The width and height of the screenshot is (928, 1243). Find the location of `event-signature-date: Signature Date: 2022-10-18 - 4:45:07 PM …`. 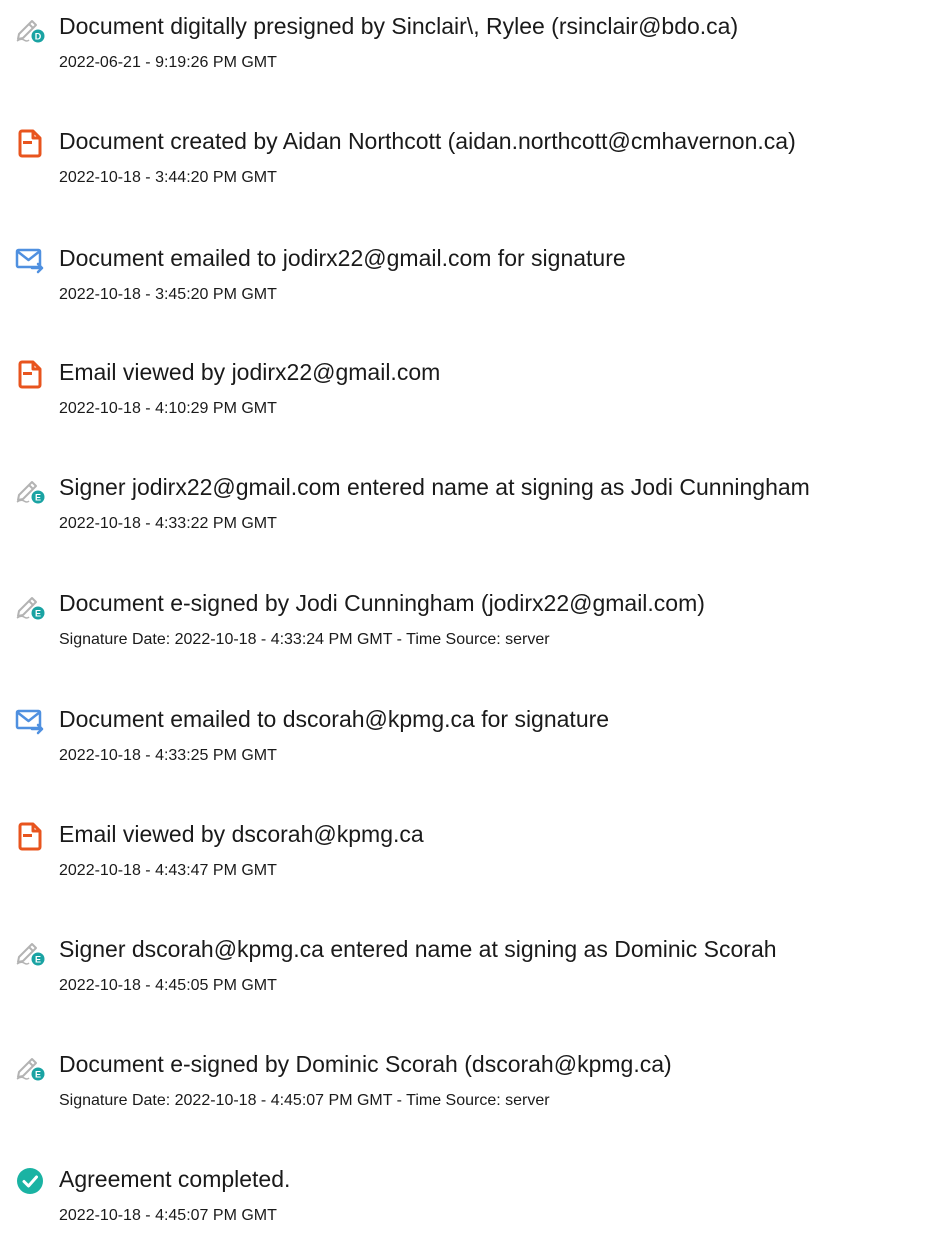

event-signature-date: Signature Date: 2022-10-18 - 4:45:07 PM … is located at coordinates (304, 1100).